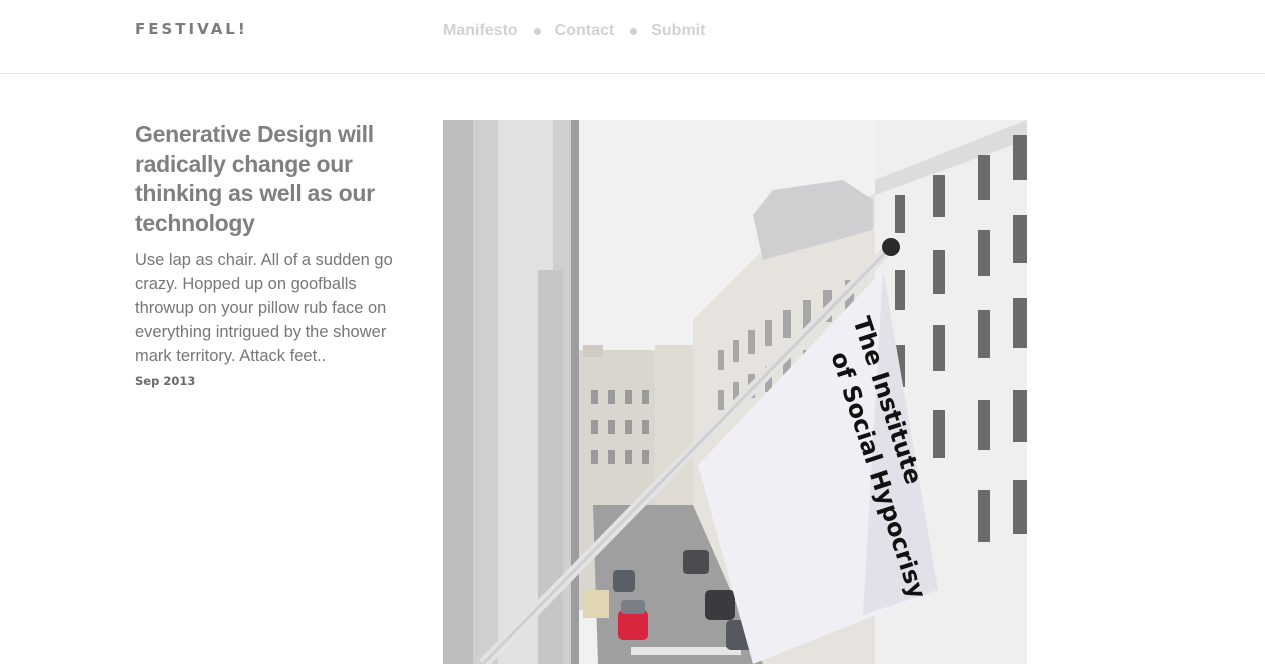 This screenshot has height=664, width=1265. I want to click on main-nav: Manifesto Contact Submit, so click(574, 31).